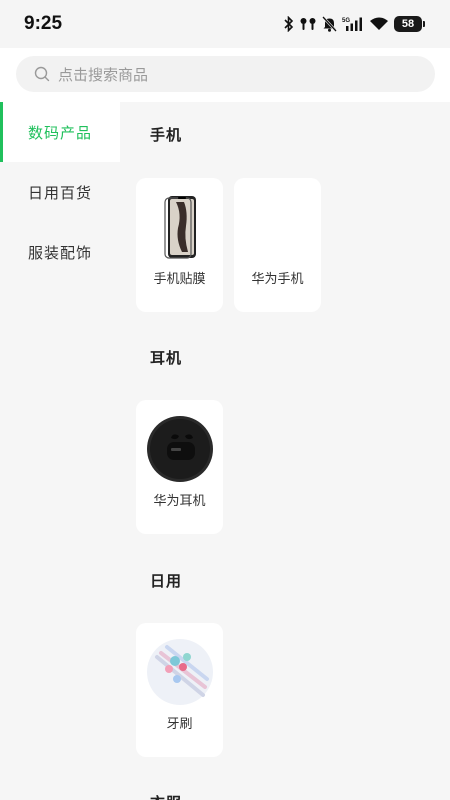  What do you see at coordinates (166, 135) in the screenshot?
I see `section-title-phone: 手机` at bounding box center [166, 135].